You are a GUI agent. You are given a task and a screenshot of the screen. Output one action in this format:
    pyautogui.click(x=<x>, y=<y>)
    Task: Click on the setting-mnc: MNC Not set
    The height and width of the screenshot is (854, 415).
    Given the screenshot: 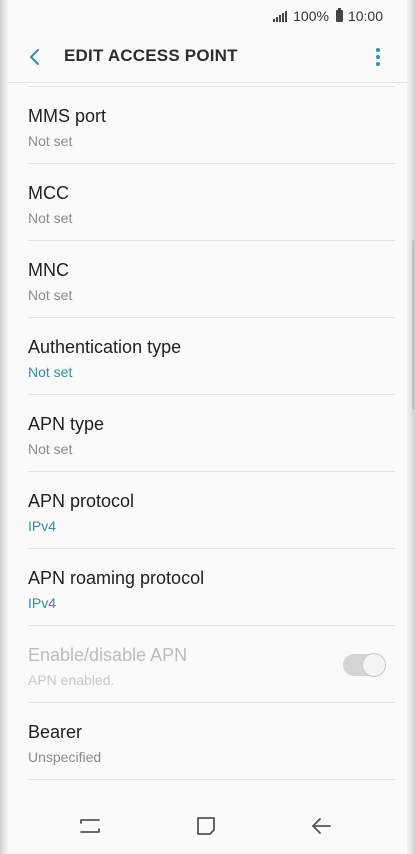 What is the action you would take?
    pyautogui.click(x=211, y=279)
    